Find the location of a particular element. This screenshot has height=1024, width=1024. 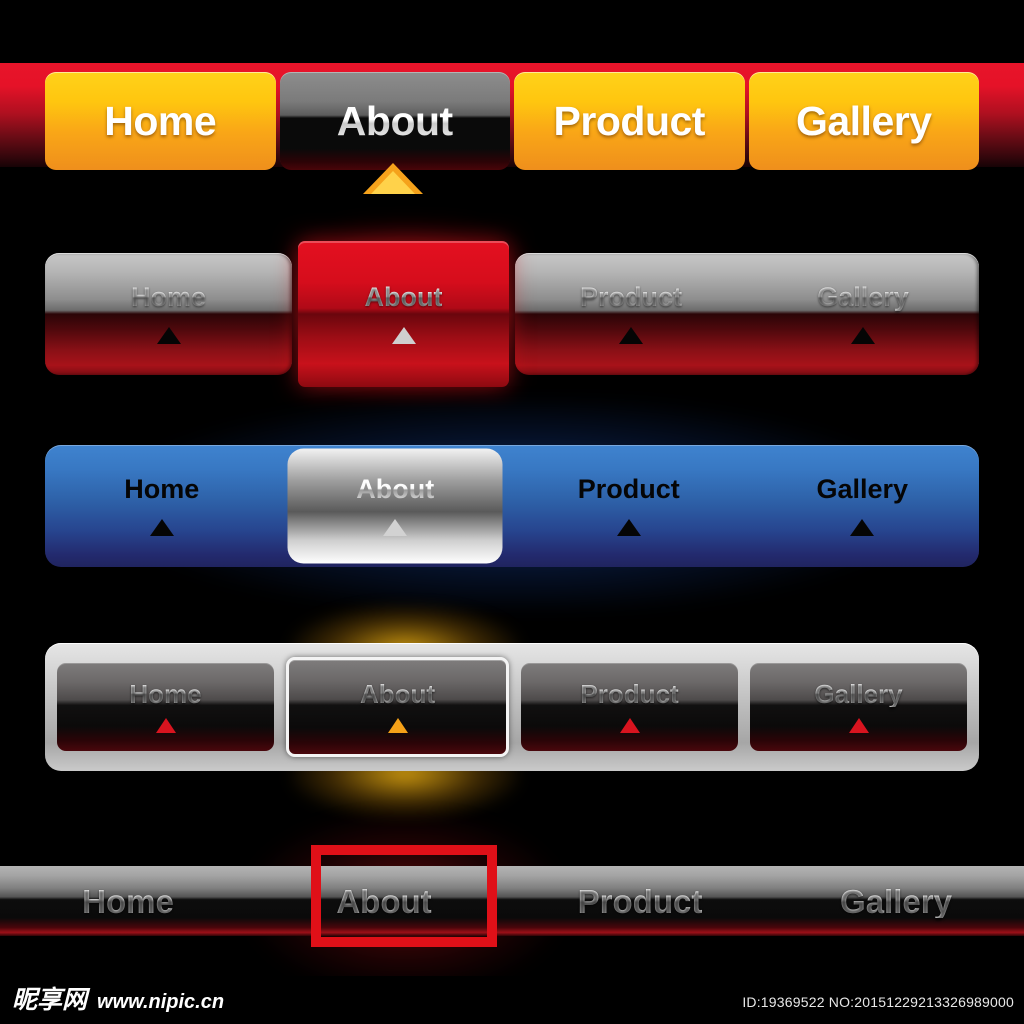

nav-set-dark-strip: Home About Product Gallery is located at coordinates (512, 901).